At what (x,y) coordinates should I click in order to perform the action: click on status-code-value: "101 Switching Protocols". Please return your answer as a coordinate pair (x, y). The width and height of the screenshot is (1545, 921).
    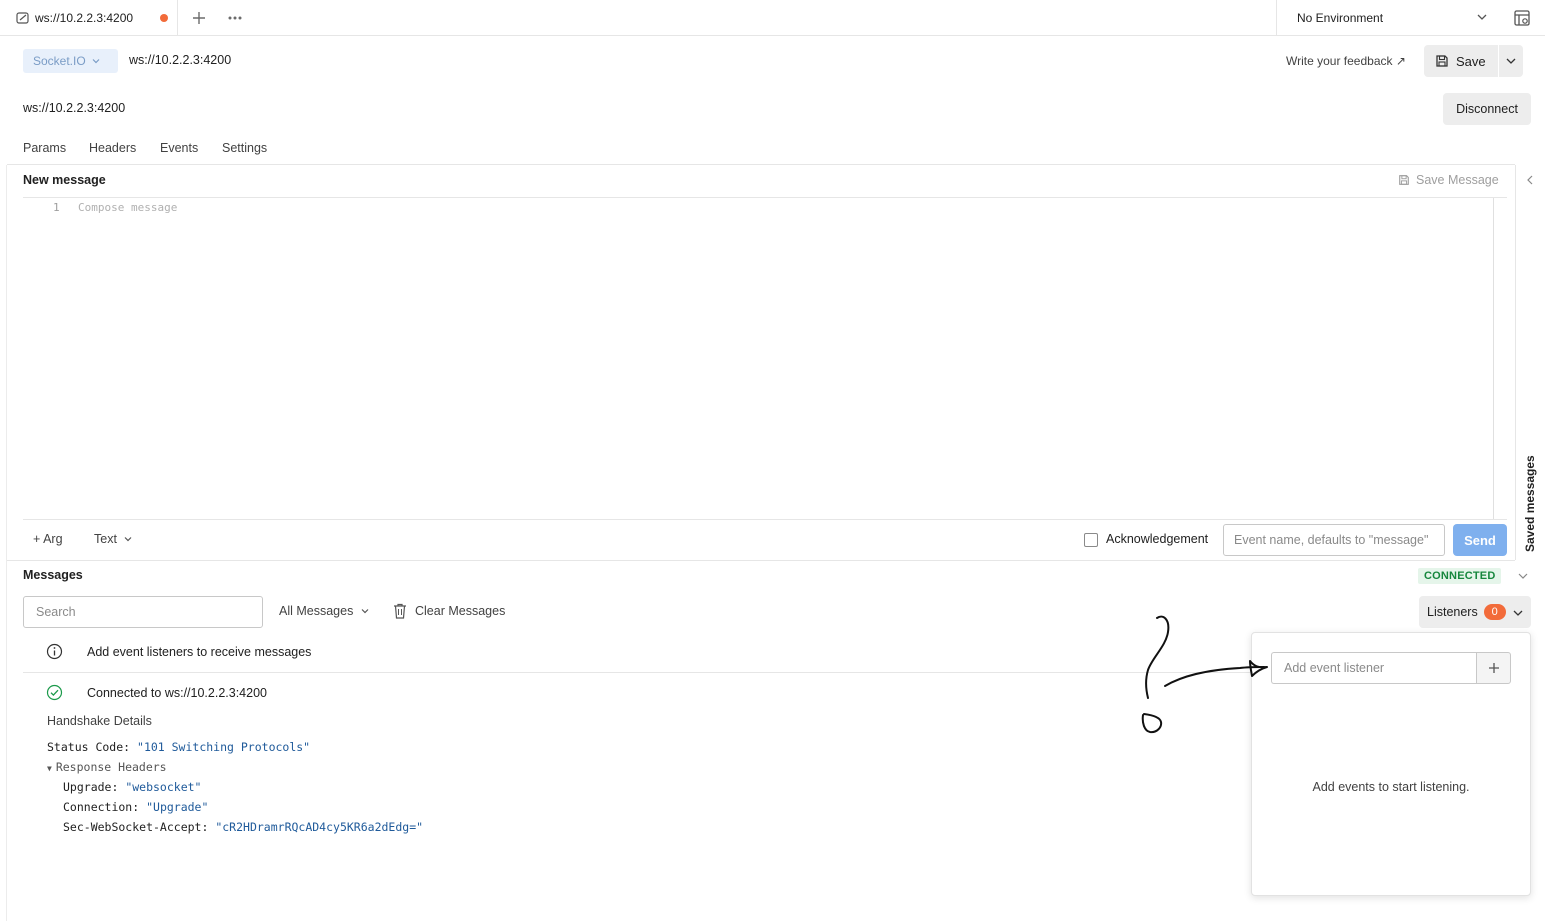
    Looking at the image, I should click on (224, 747).